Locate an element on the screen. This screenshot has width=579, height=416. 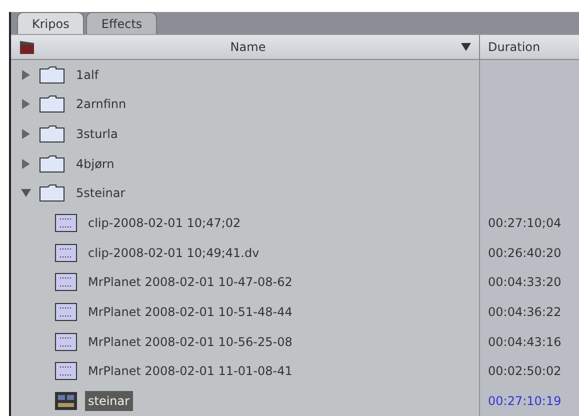
column-title: Duration is located at coordinates (529, 47).